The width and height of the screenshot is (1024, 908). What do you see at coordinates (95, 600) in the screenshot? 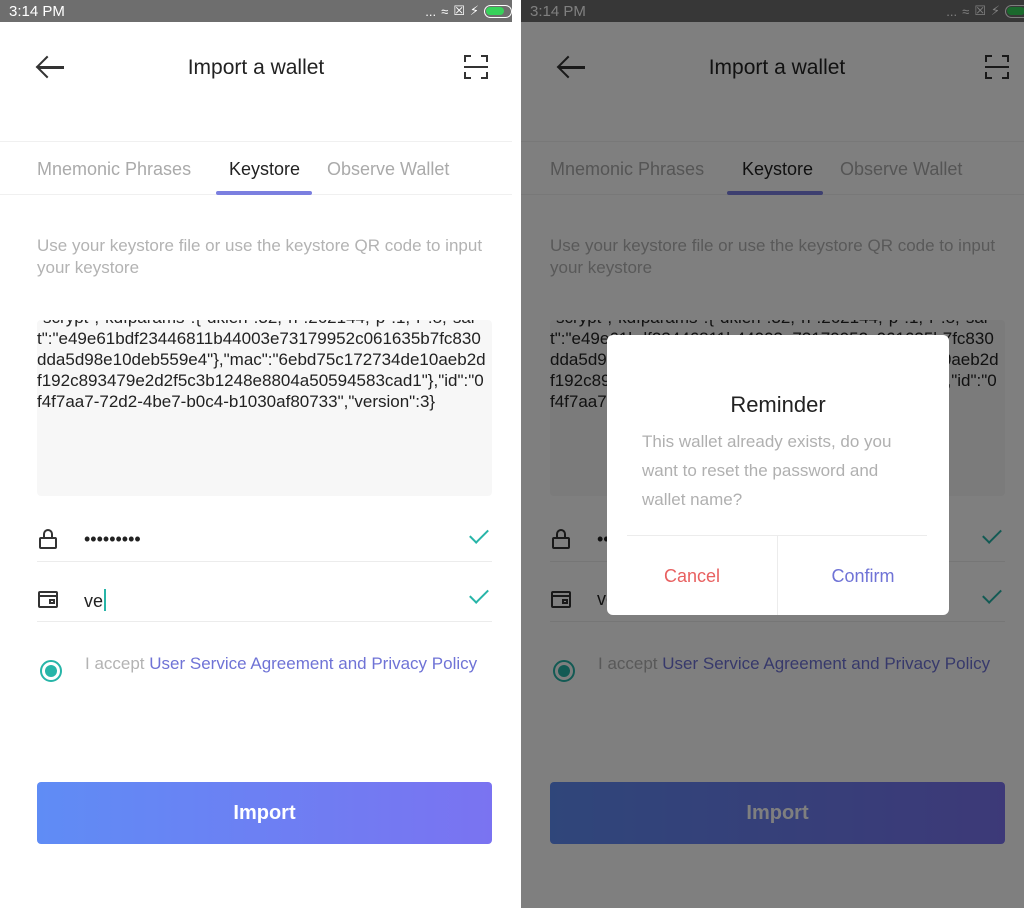
I see `wallet-name-value: ve` at bounding box center [95, 600].